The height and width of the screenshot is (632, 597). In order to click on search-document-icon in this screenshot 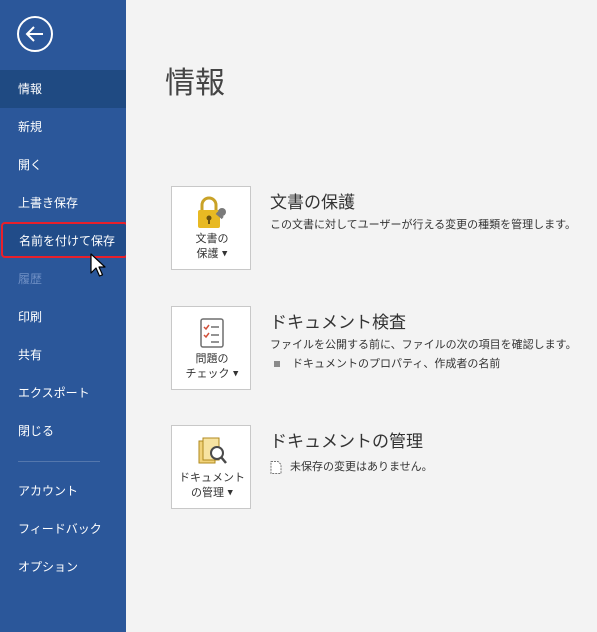, I will do `click(212, 452)`.